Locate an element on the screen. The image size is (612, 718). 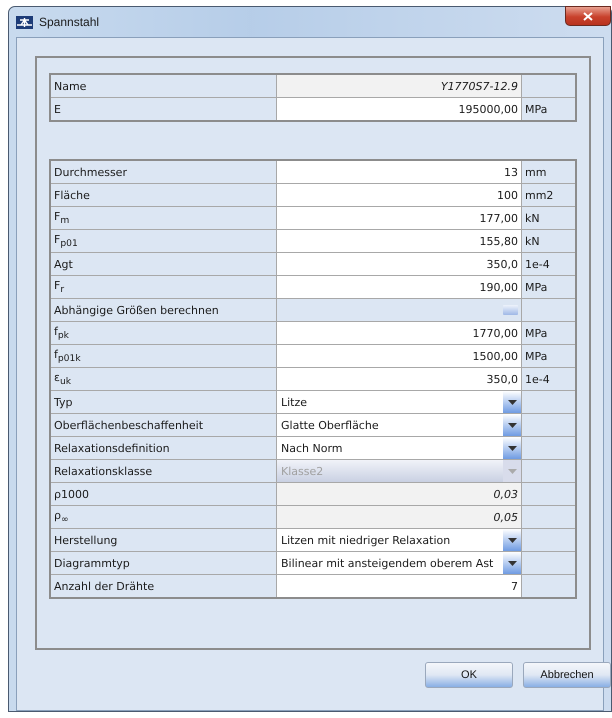
value-field: Y1770S7-12.9 is located at coordinates (399, 86).